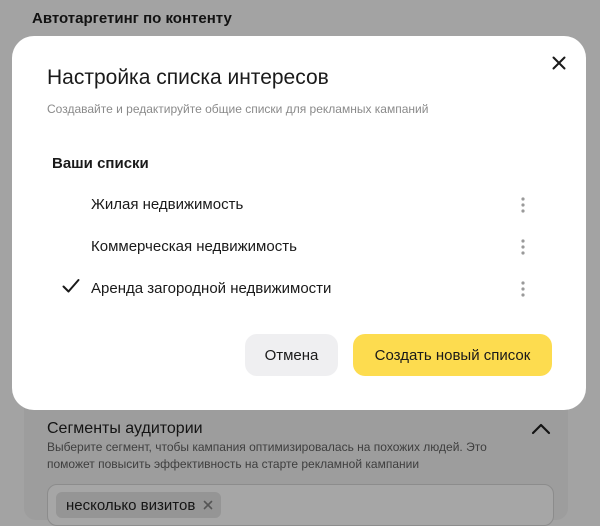 The image size is (600, 526). Describe the element at coordinates (125, 428) in the screenshot. I see `audience-segments-title: Сегменты аудитории` at that location.